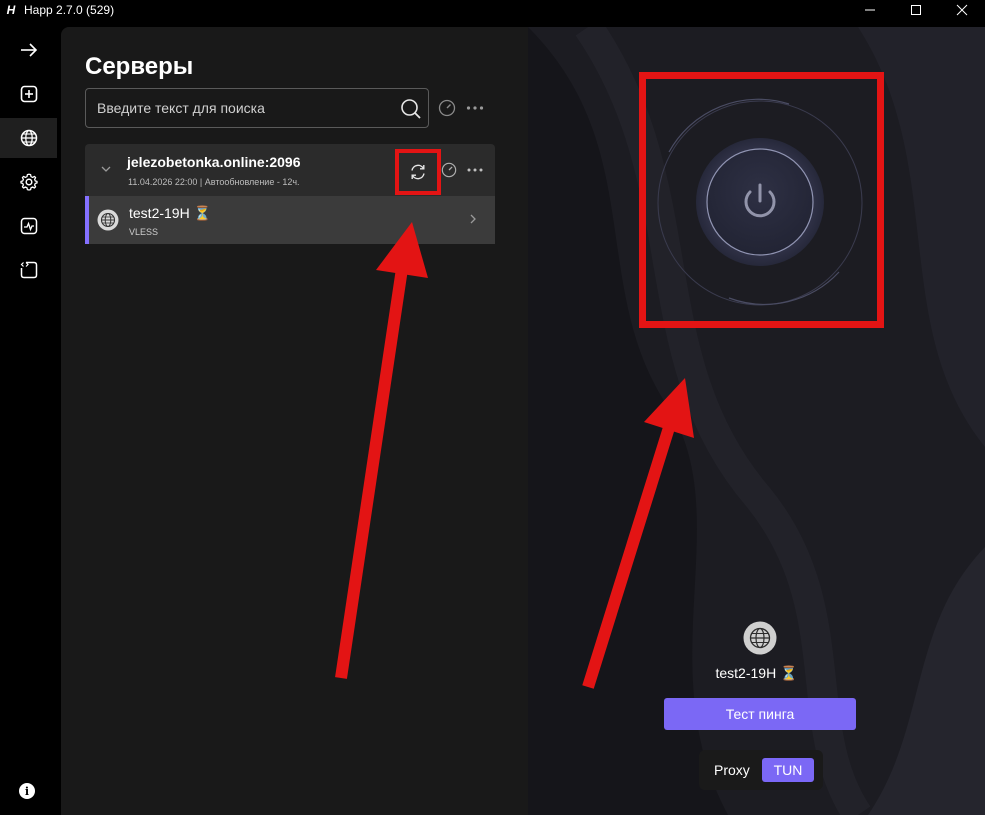 The height and width of the screenshot is (815, 985). I want to click on current-server-name: test2-19H ⏳, so click(756, 673).